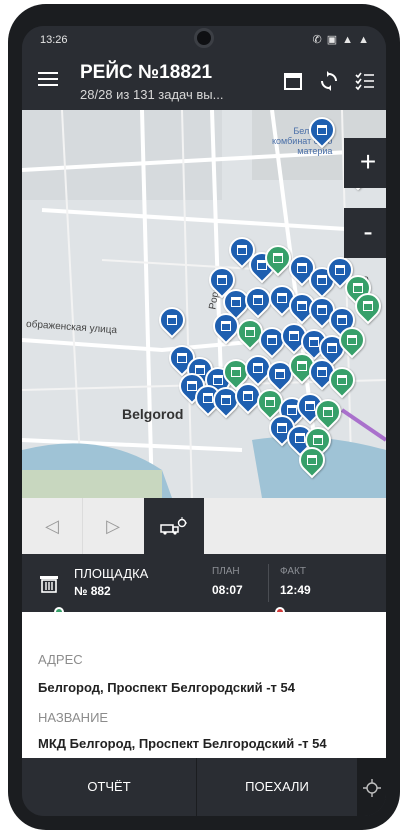  What do you see at coordinates (109, 787) in the screenshot?
I see `report-button: ОТЧЁТ` at bounding box center [109, 787].